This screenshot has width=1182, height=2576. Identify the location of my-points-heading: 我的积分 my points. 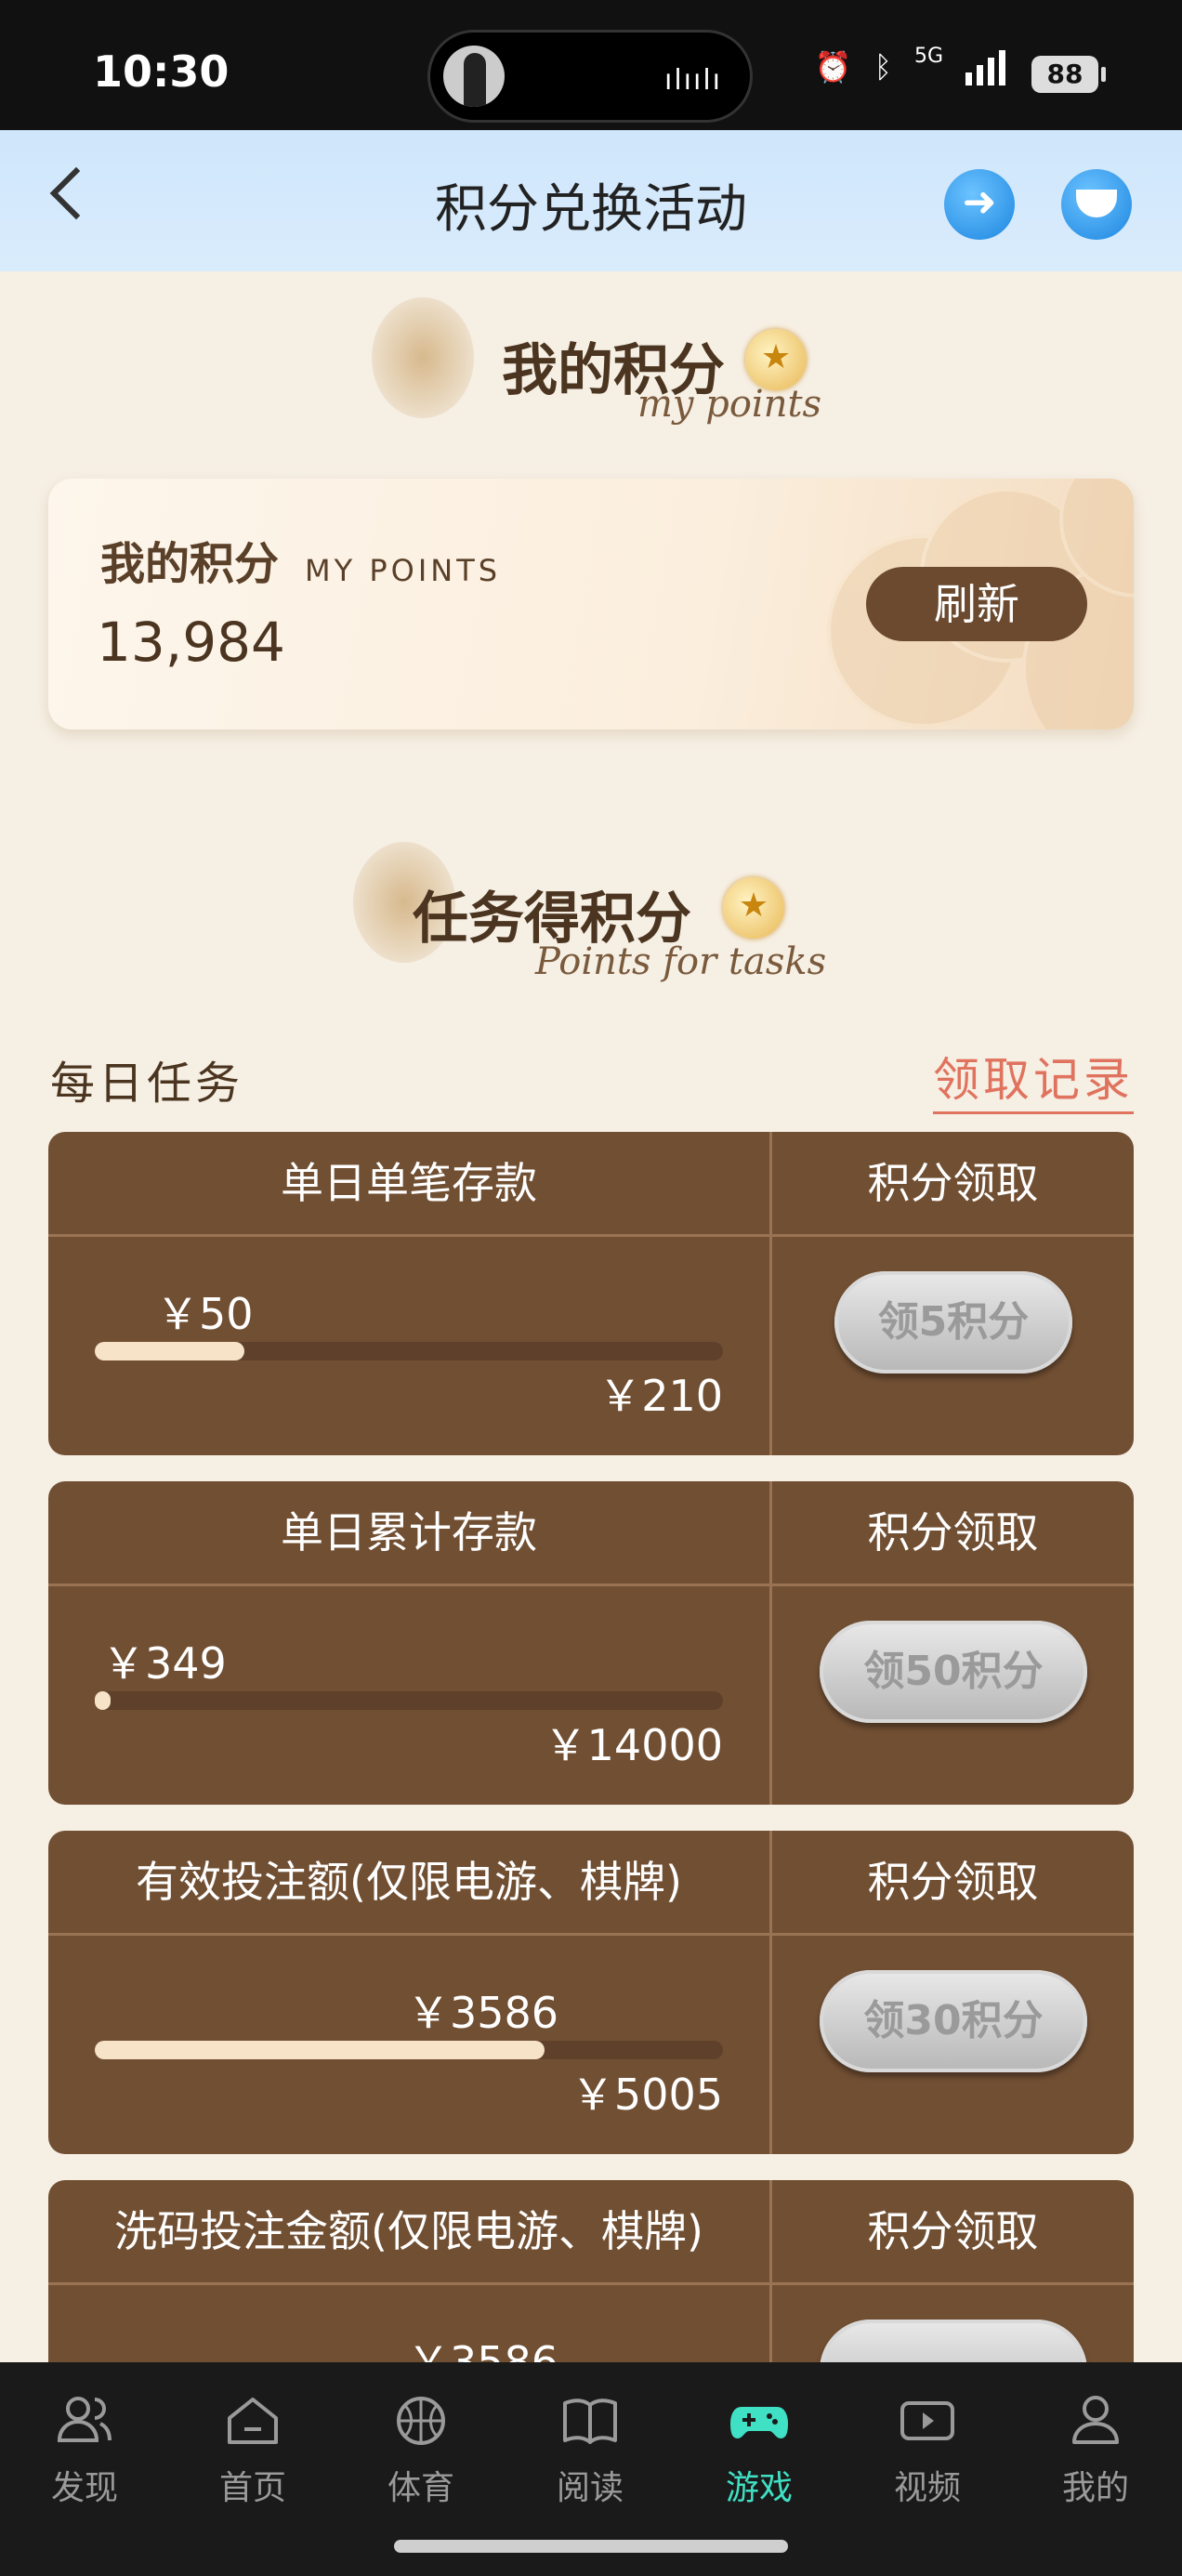
(591, 362).